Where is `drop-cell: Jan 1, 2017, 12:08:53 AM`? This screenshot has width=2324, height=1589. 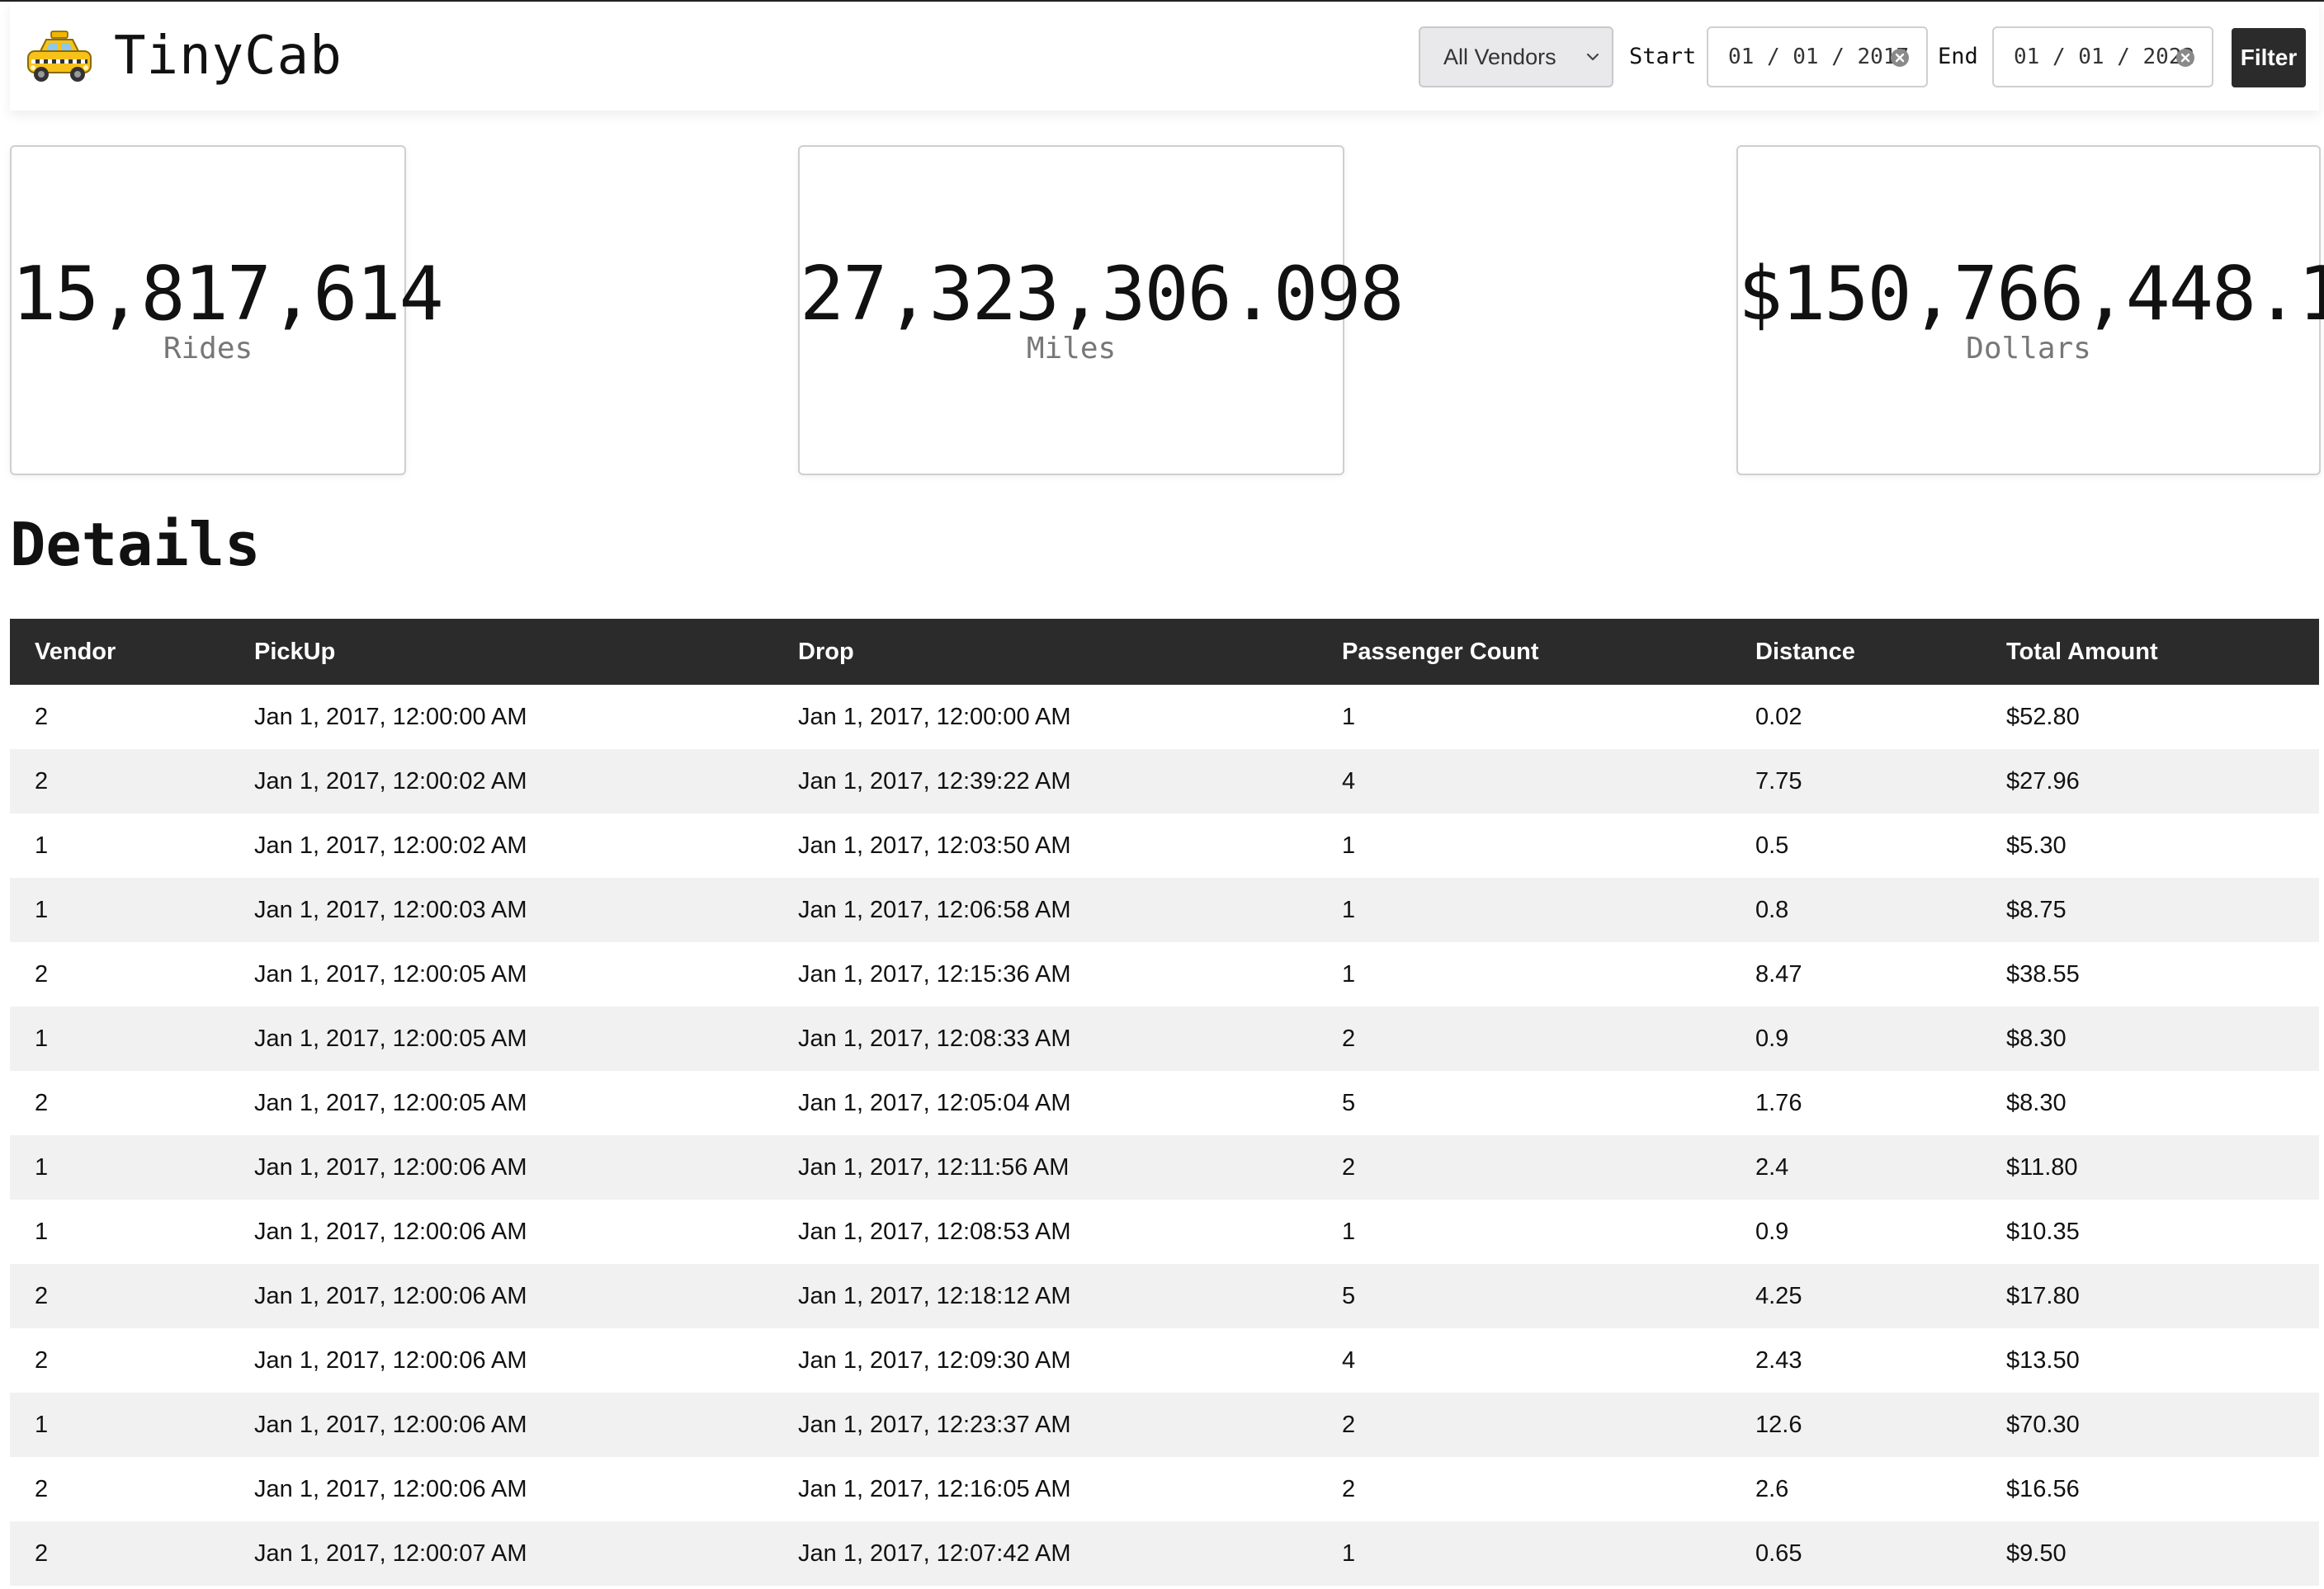
drop-cell: Jan 1, 2017, 12:08:53 AM is located at coordinates (934, 1231).